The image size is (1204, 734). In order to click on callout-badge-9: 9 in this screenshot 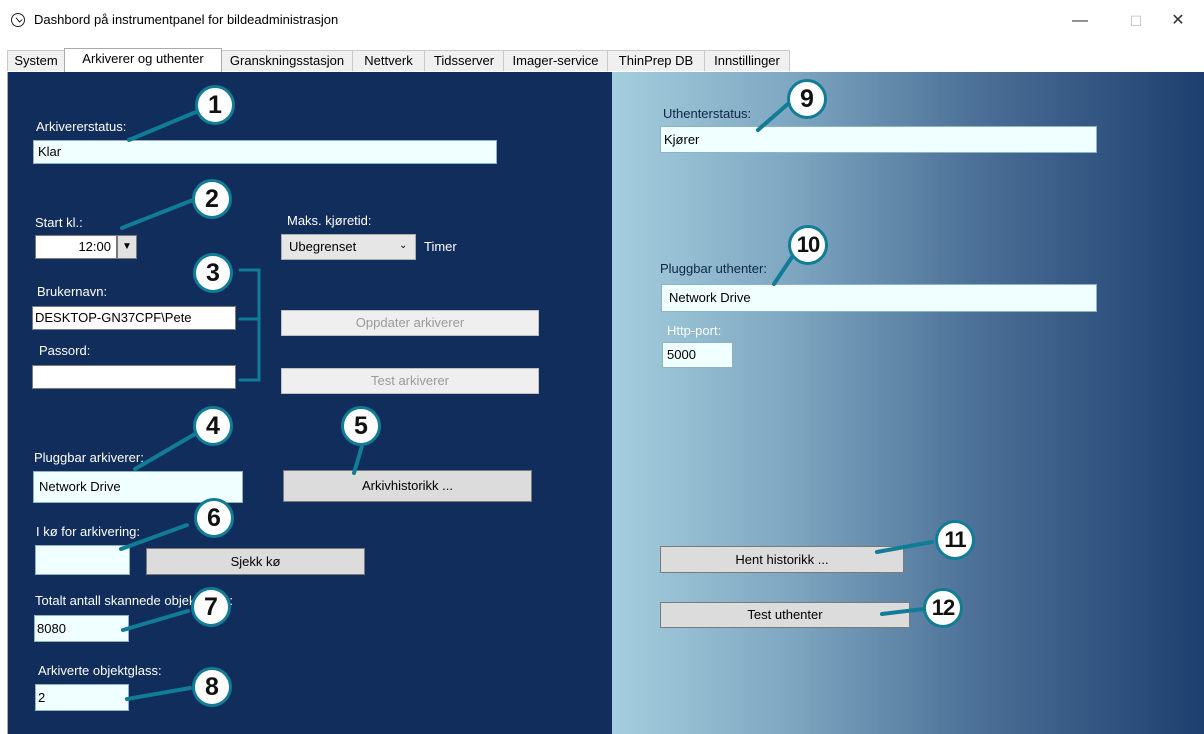, I will do `click(807, 99)`.